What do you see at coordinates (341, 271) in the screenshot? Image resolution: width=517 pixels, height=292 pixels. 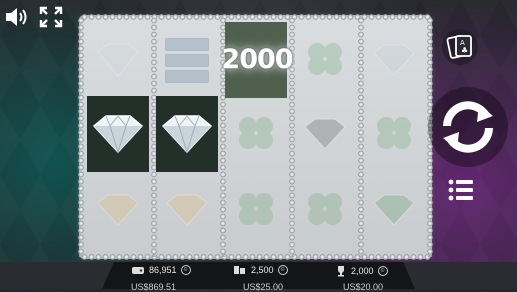 I see `trophy-icon` at bounding box center [341, 271].